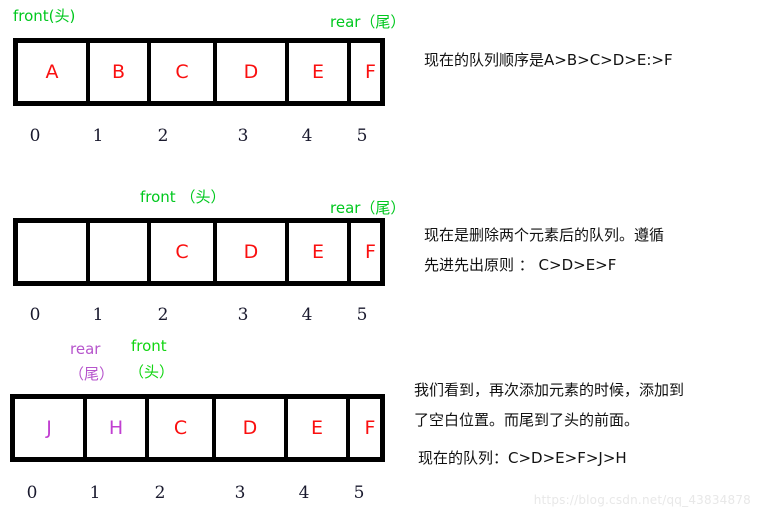 This screenshot has height=511, width=759. What do you see at coordinates (85, 349) in the screenshot?
I see `row3-rear-label: rear` at bounding box center [85, 349].